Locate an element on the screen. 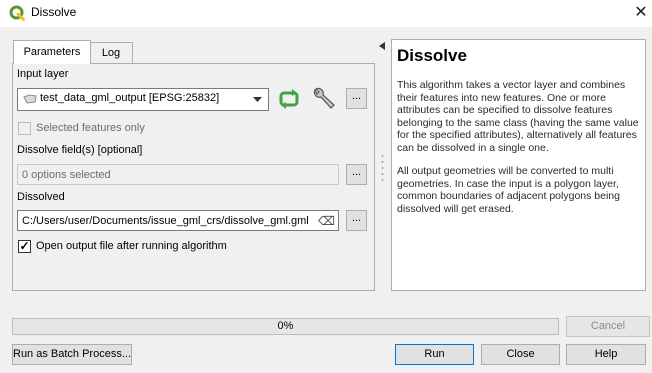  input-layer-value: test_data_gml_output [EPSG:25832] is located at coordinates (130, 98).